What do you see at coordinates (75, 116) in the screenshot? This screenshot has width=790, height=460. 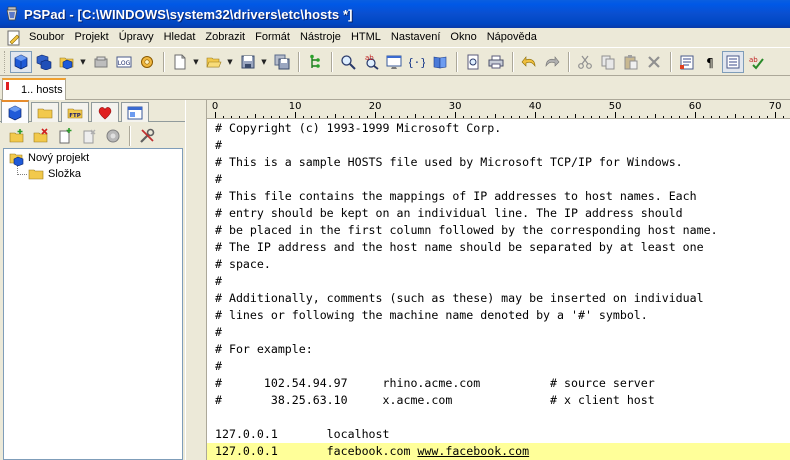 I see `svg-text: FTP` at bounding box center [75, 116].